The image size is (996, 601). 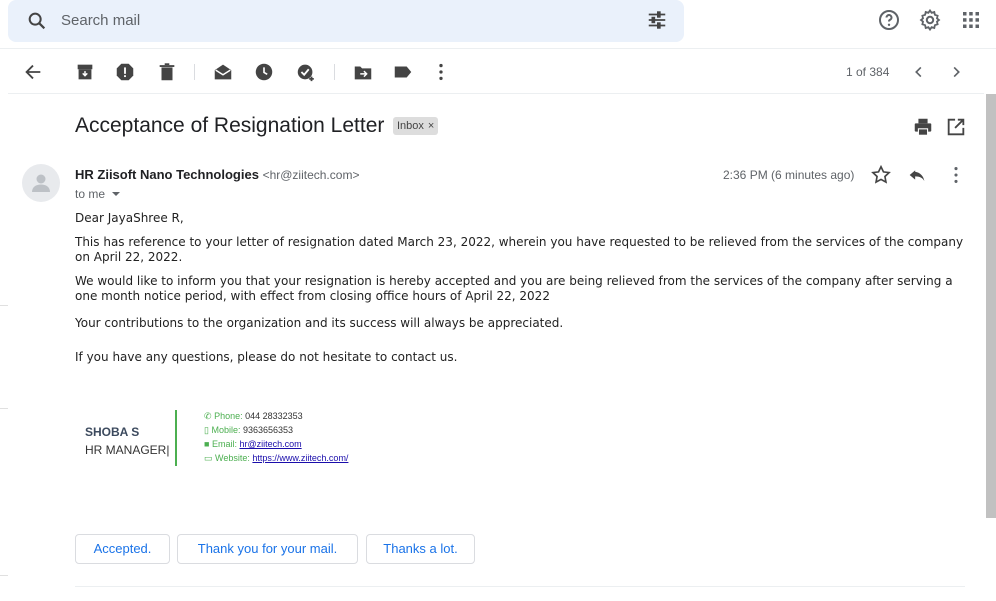 What do you see at coordinates (363, 72) in the screenshot?
I see `move-to-folder-icon` at bounding box center [363, 72].